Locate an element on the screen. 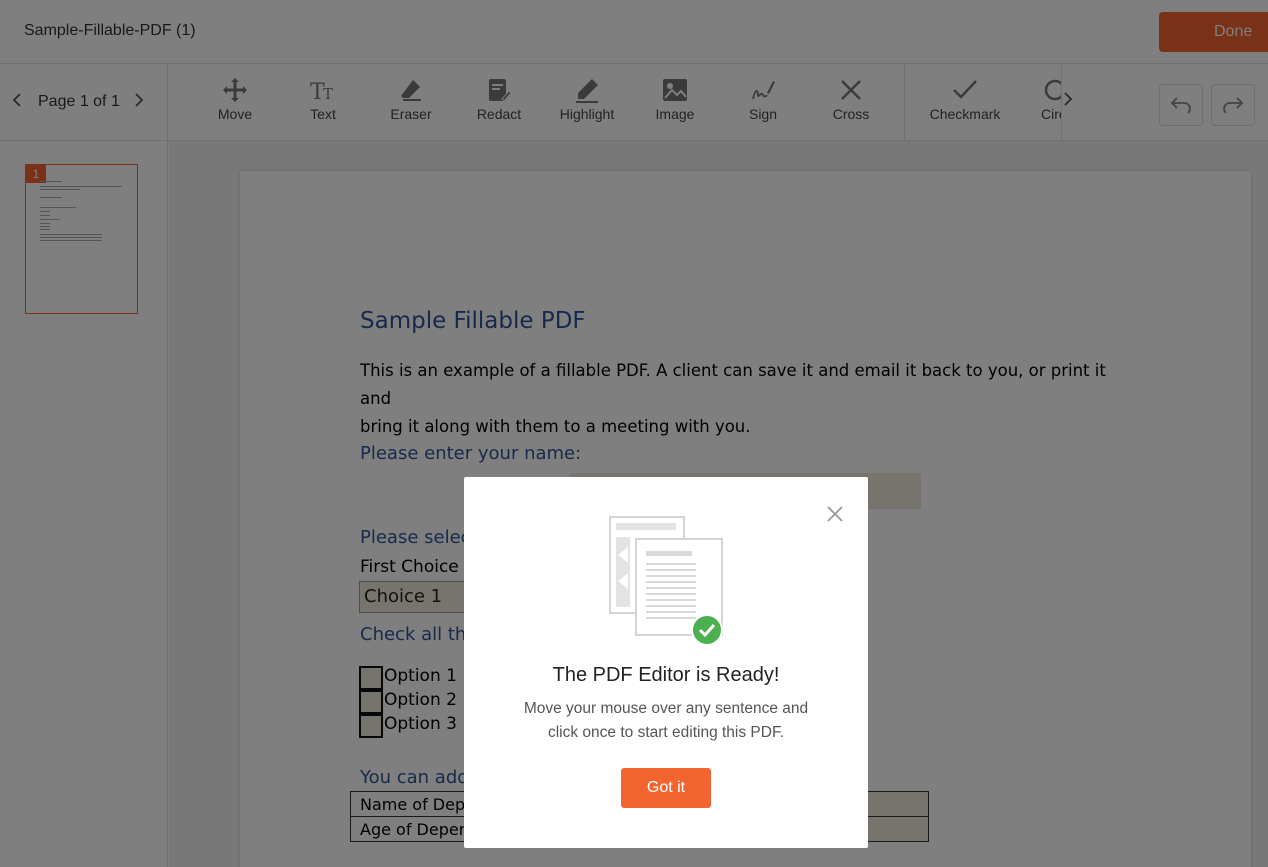 Image resolution: width=1268 pixels, height=867 pixels. got-it-button: Got it is located at coordinates (666, 788).